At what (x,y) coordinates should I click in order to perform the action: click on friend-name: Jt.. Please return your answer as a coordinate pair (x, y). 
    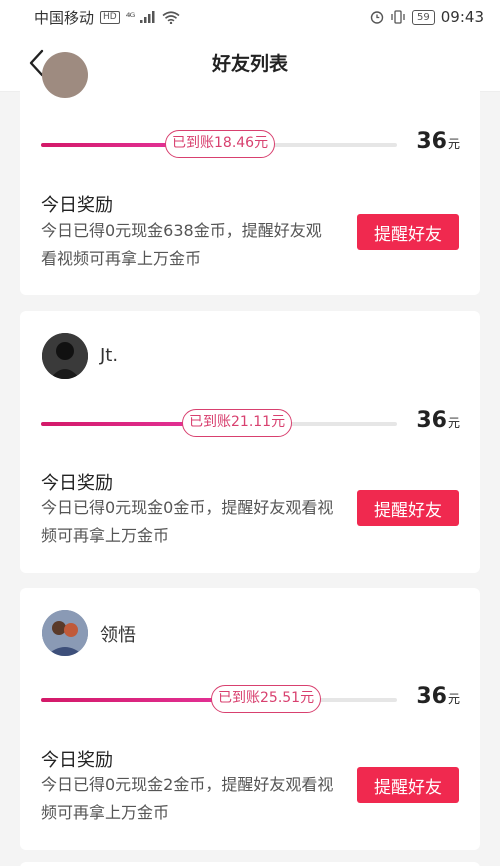
    Looking at the image, I should click on (109, 355).